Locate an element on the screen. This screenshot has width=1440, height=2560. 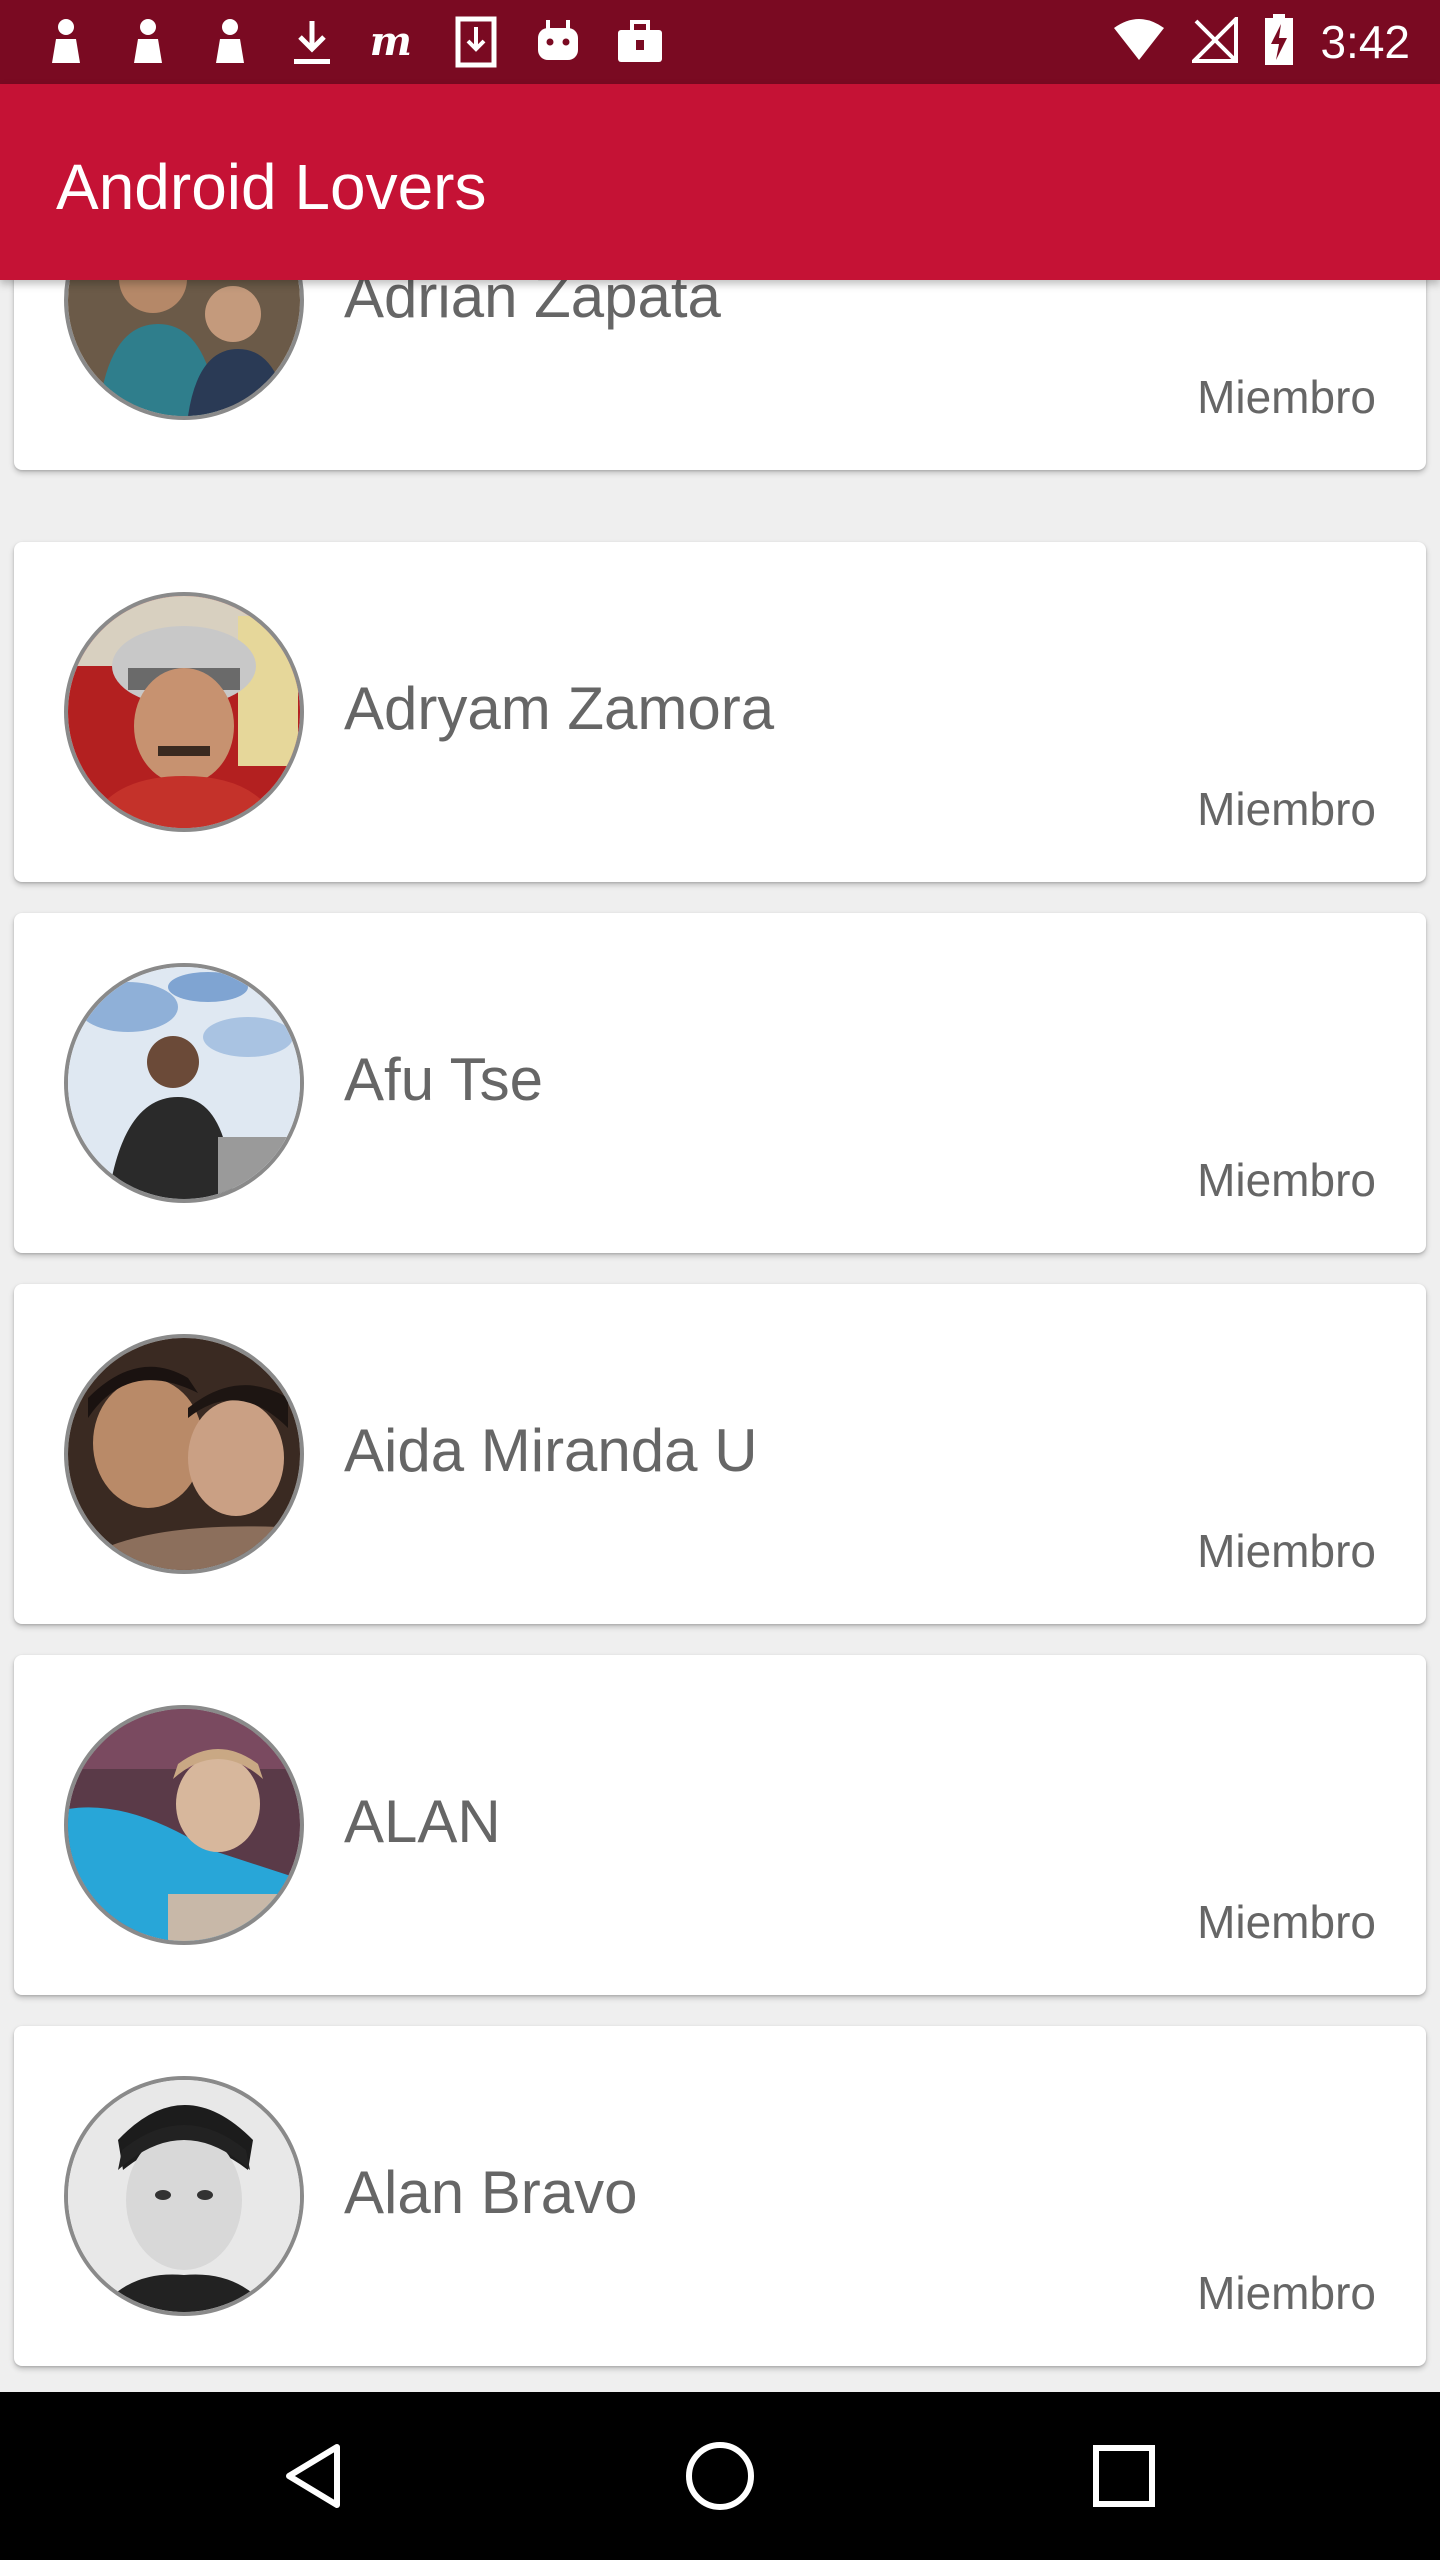
member-card: ALAN Miembro is located at coordinates (720, 1825).